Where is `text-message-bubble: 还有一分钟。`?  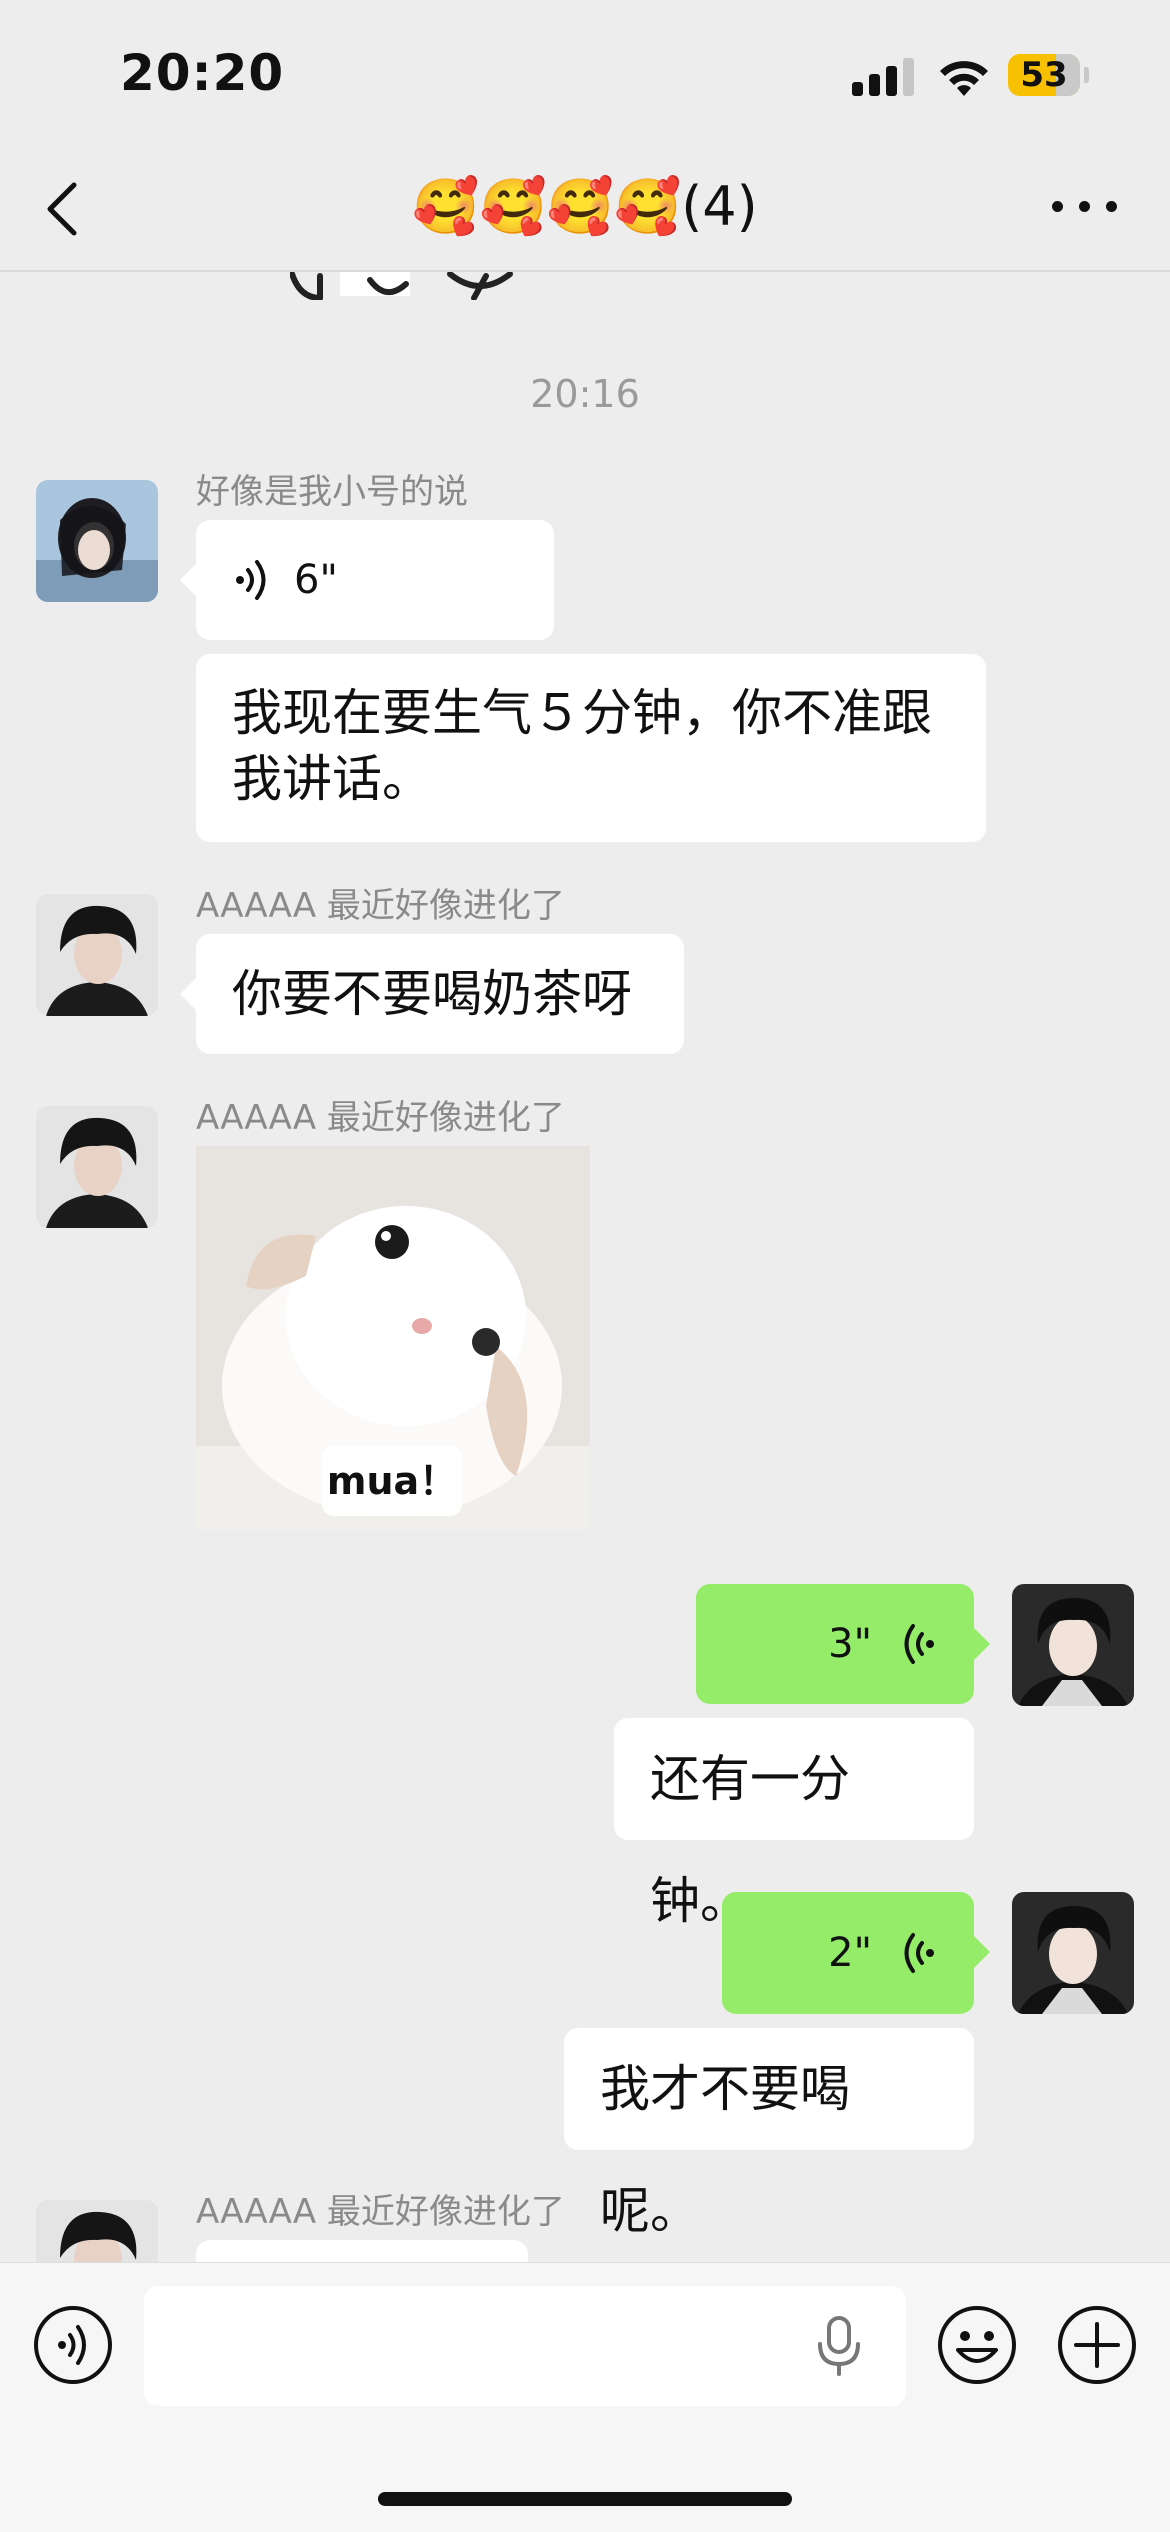
text-message-bubble: 还有一分钟。 is located at coordinates (794, 1824).